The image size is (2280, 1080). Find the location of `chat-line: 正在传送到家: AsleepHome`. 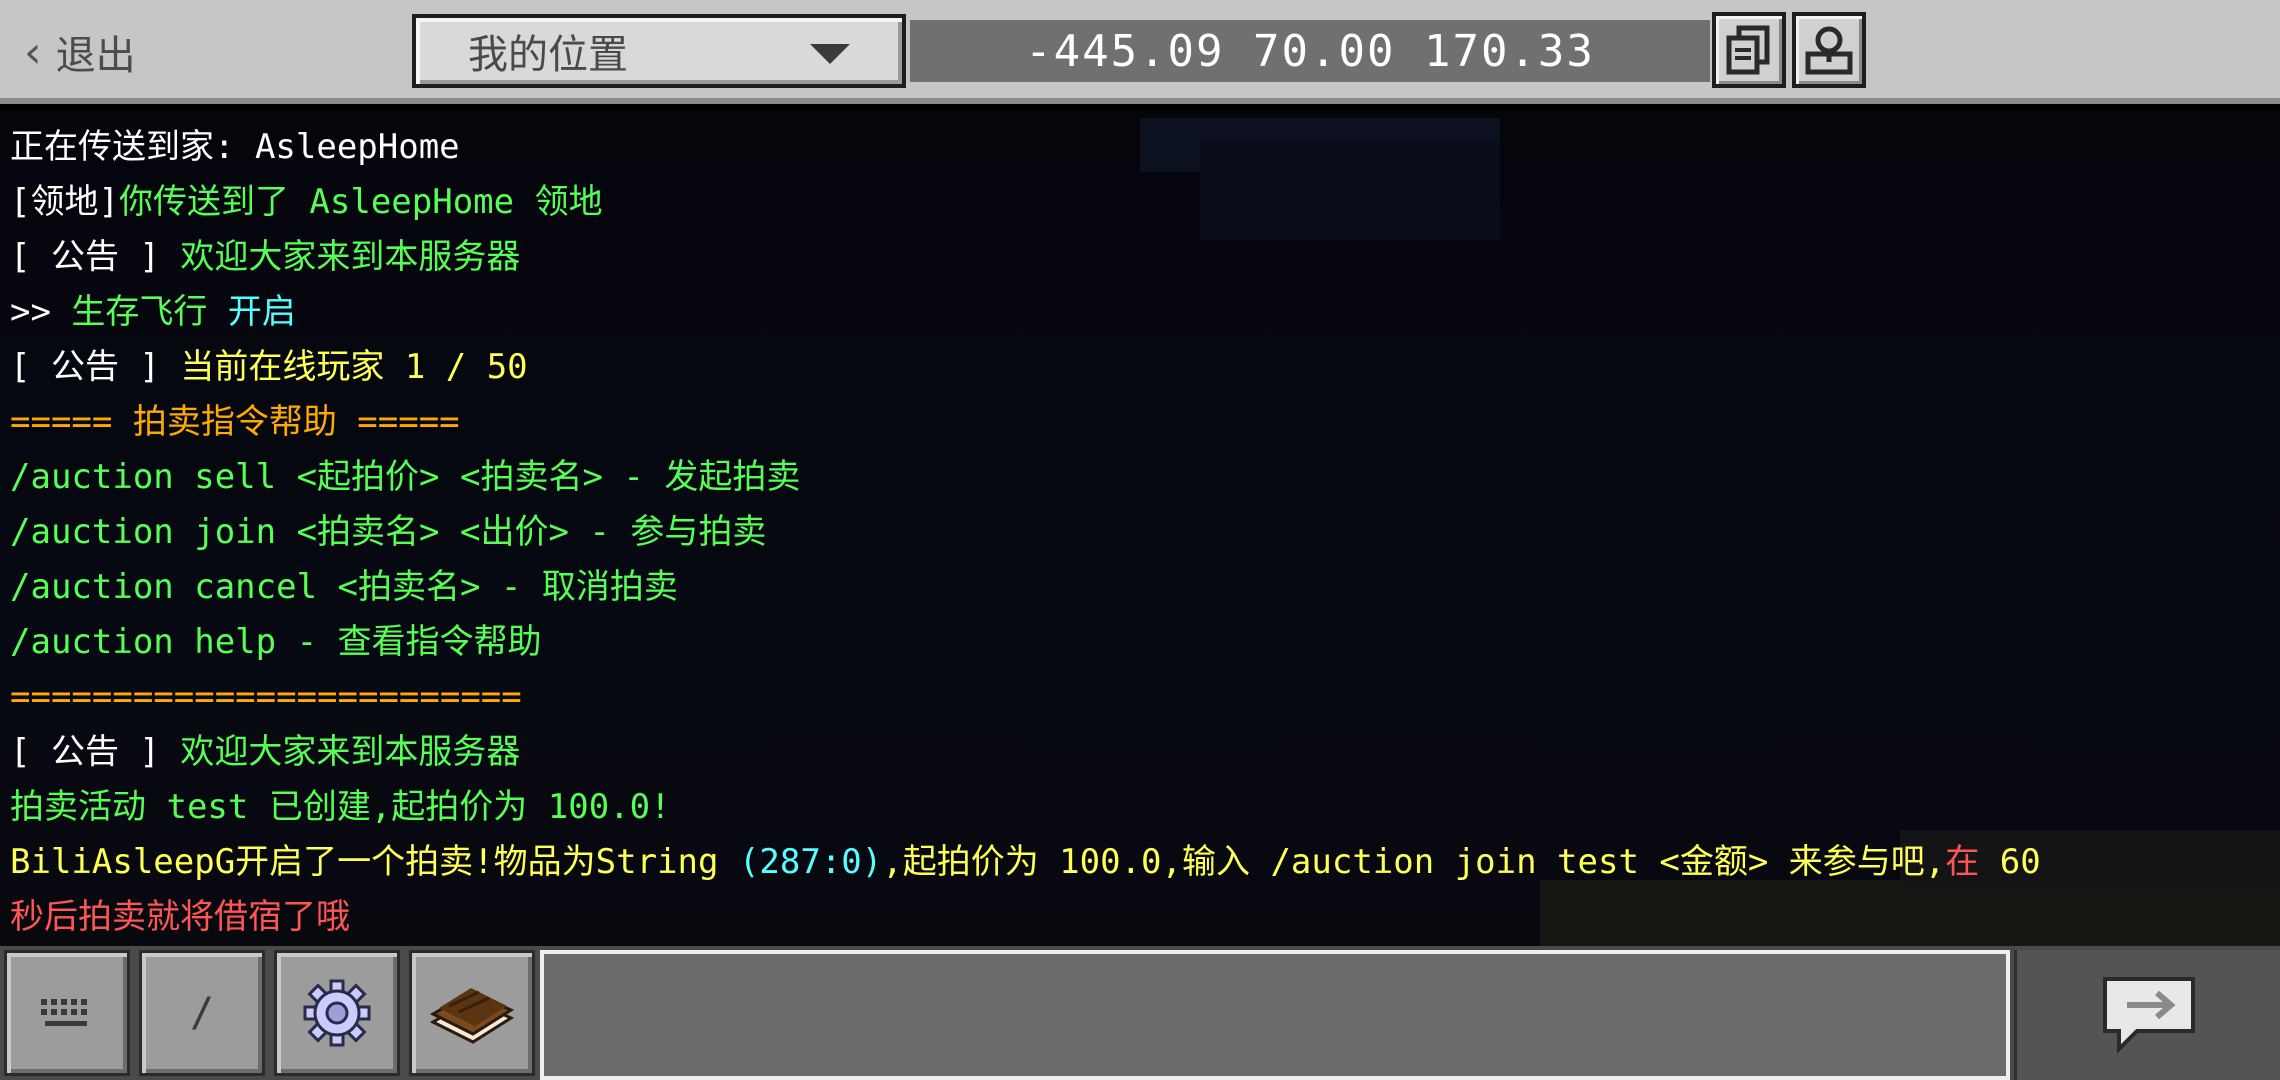

chat-line: 正在传送到家: AsleepHome is located at coordinates (1025, 147).